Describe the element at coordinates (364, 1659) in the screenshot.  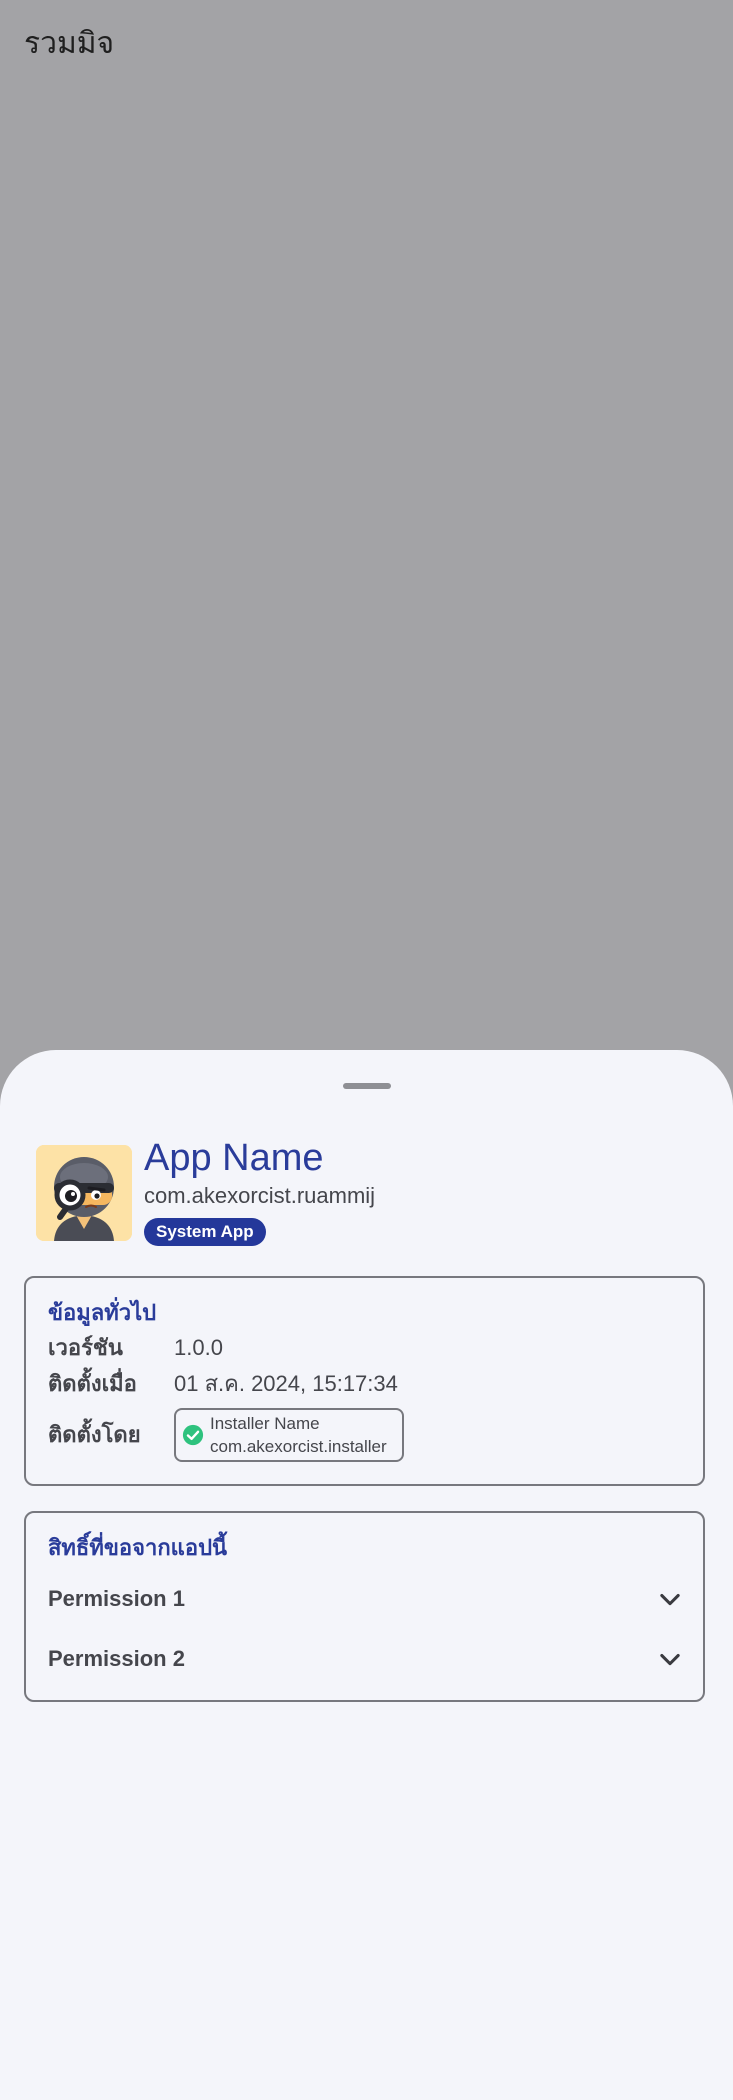
I see `permission-item: Permission 2` at that location.